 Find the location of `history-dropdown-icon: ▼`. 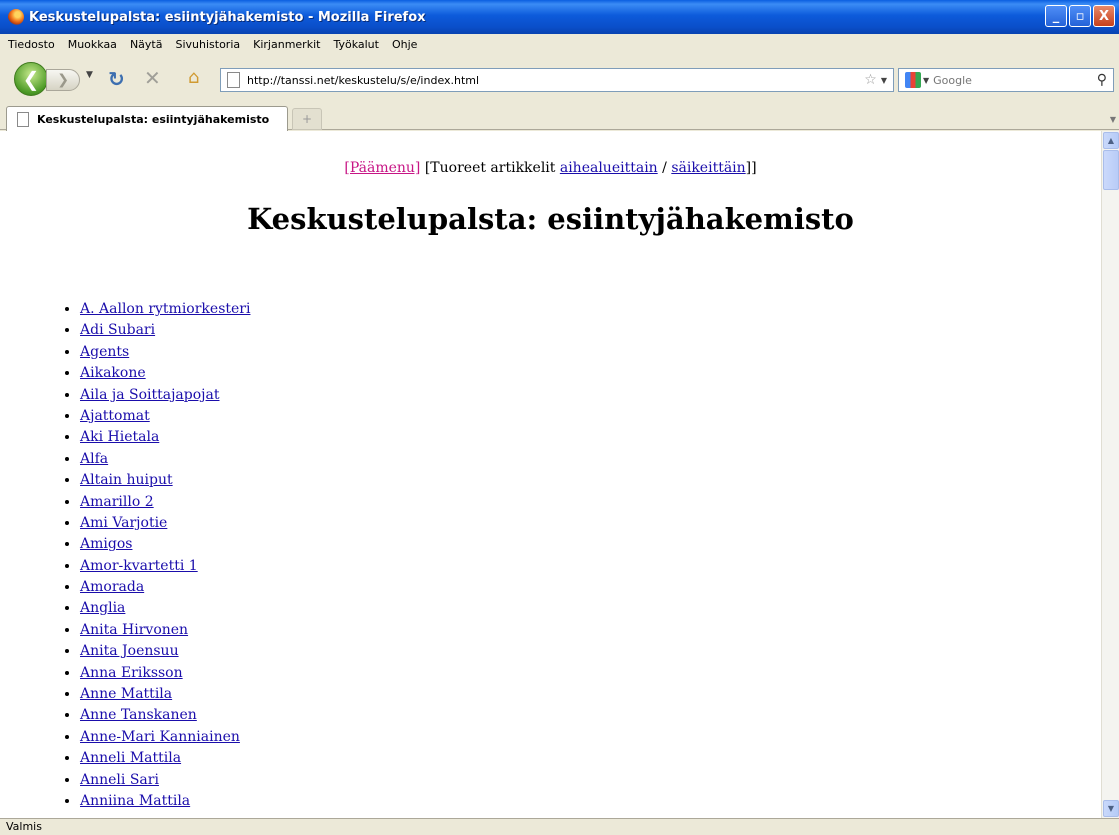

history-dropdown-icon: ▼ is located at coordinates (89, 75).